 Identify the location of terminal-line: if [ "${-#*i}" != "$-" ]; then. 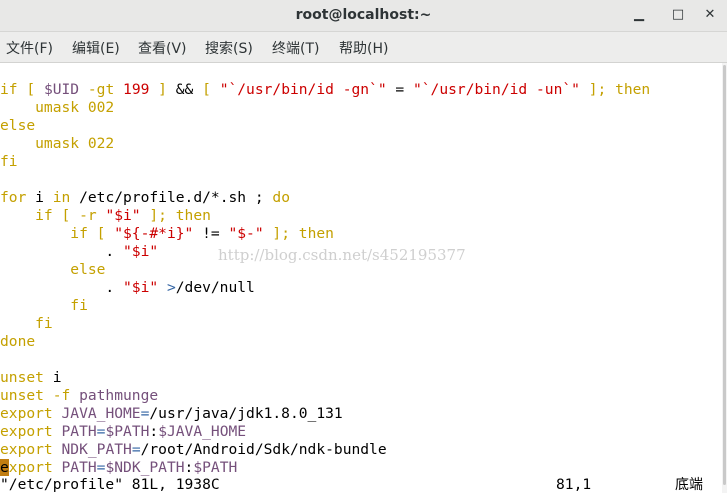
(167, 234).